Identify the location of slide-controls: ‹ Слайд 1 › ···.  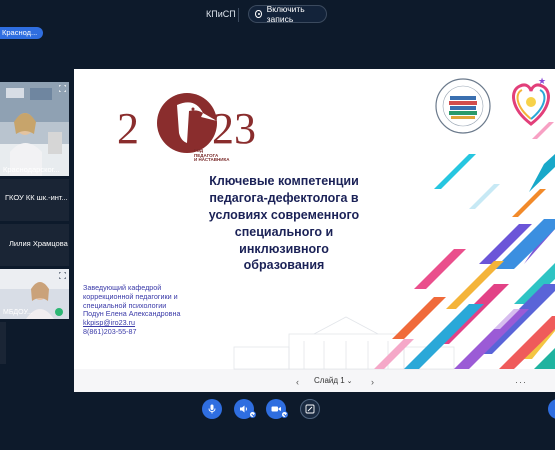
(314, 382).